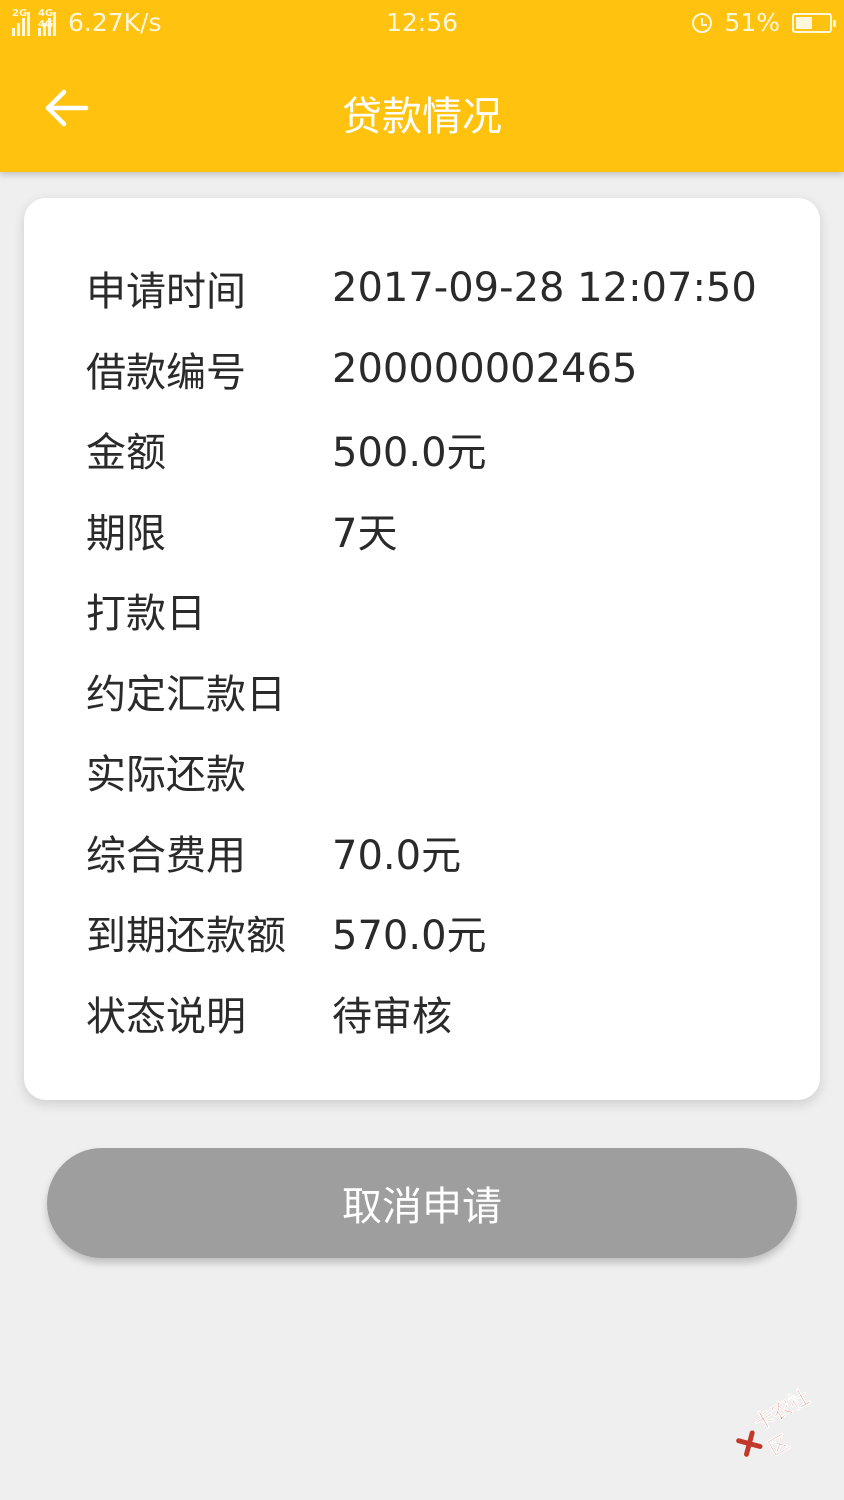 This screenshot has width=844, height=1500. What do you see at coordinates (146, 614) in the screenshot?
I see `detail-label: 打款日` at bounding box center [146, 614].